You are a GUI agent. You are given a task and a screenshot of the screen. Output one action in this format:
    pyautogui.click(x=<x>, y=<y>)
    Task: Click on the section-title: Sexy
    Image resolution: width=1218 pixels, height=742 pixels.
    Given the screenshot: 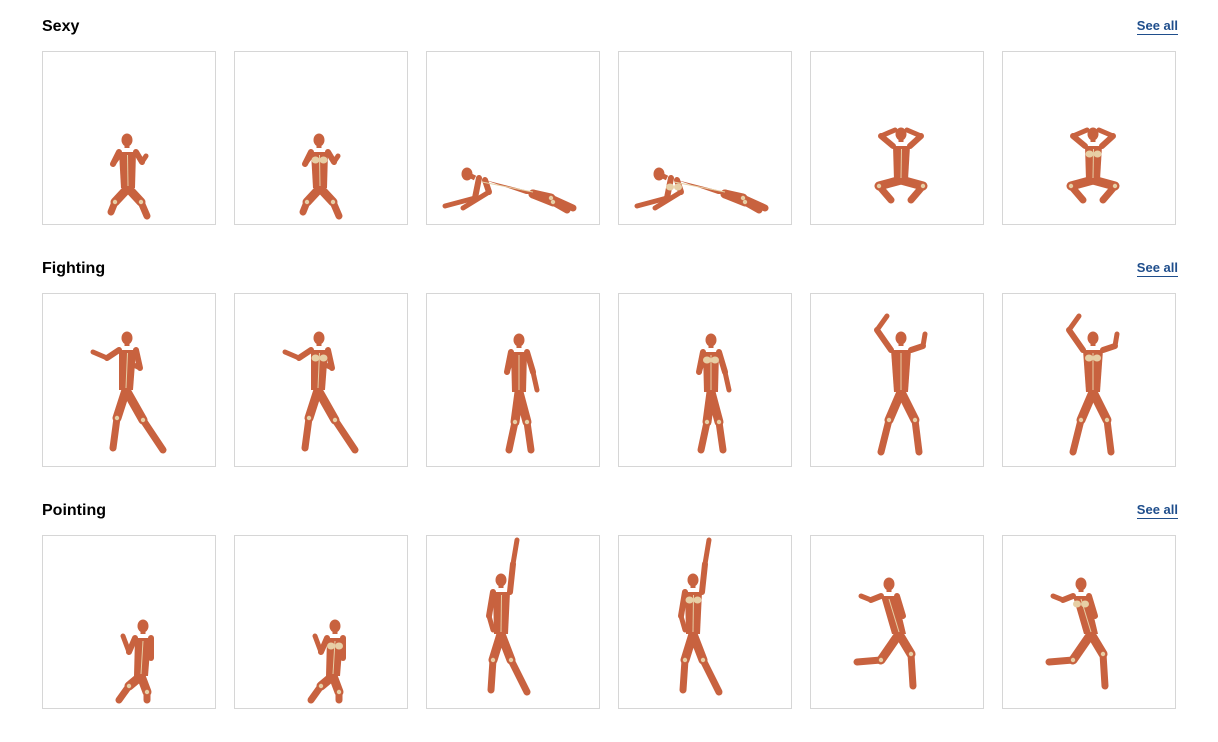 What is the action you would take?
    pyautogui.click(x=61, y=26)
    